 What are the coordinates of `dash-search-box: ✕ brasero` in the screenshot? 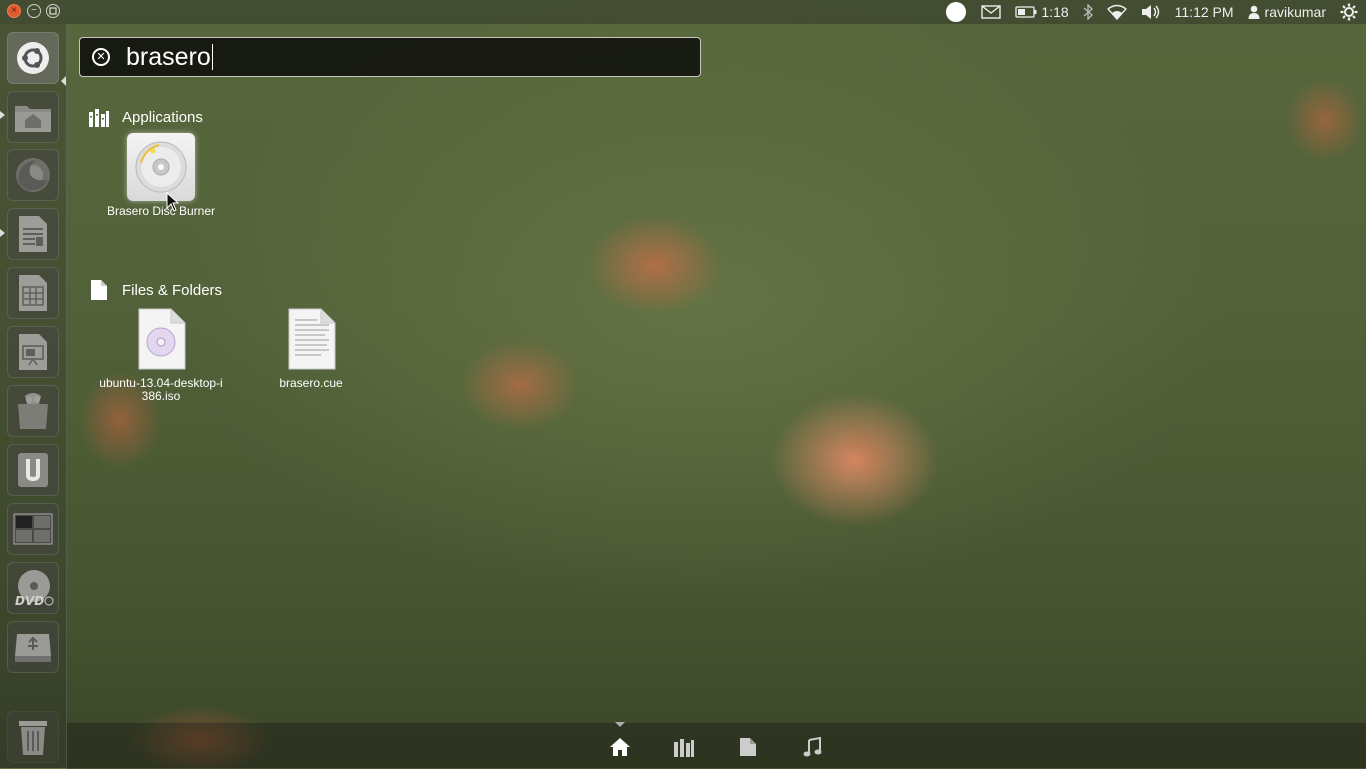 It's located at (390, 57).